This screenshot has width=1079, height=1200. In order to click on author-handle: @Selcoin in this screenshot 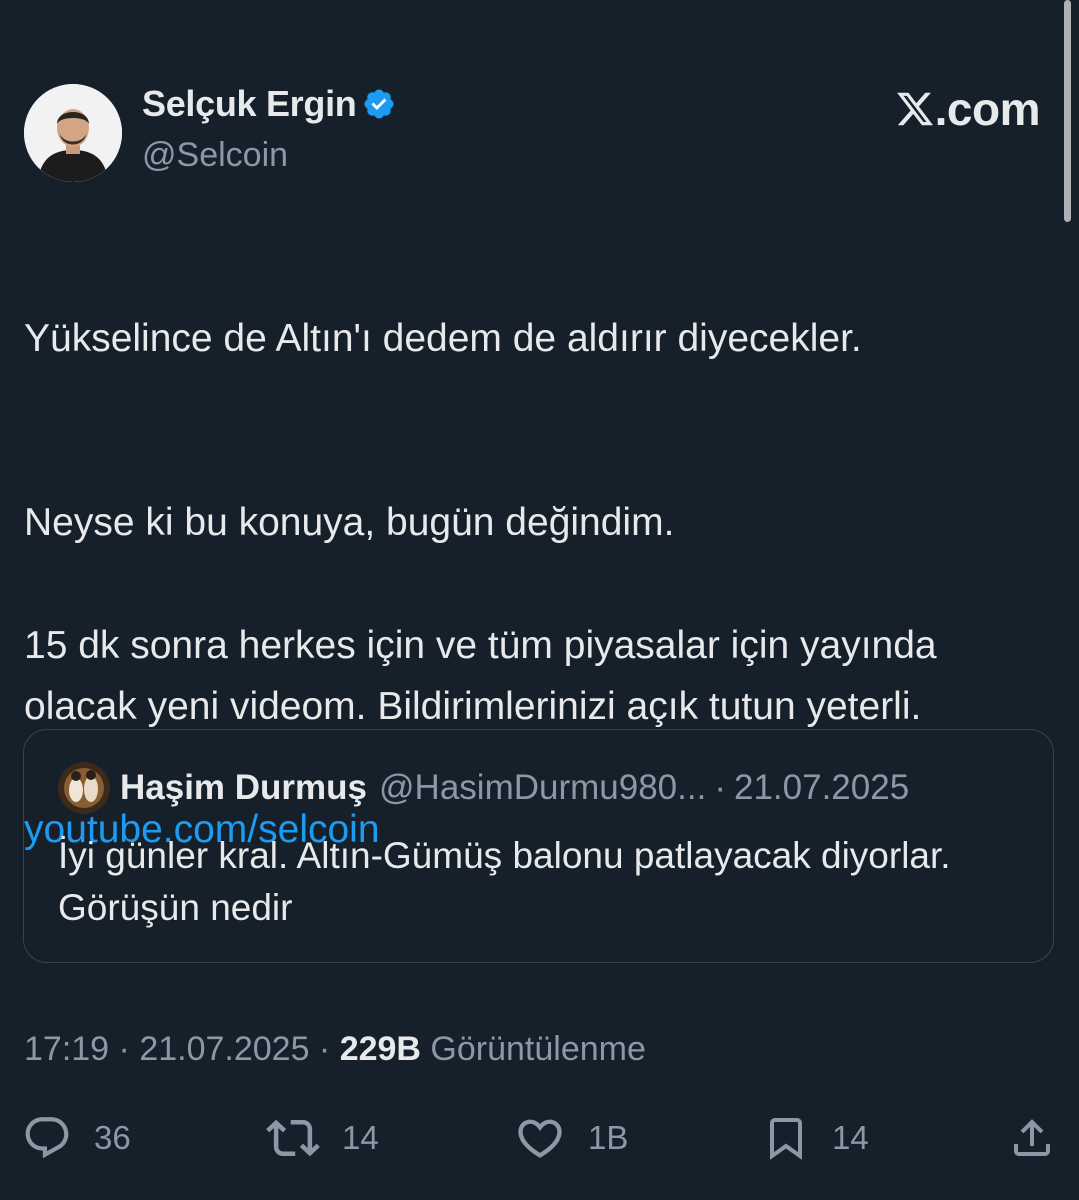, I will do `click(269, 155)`.